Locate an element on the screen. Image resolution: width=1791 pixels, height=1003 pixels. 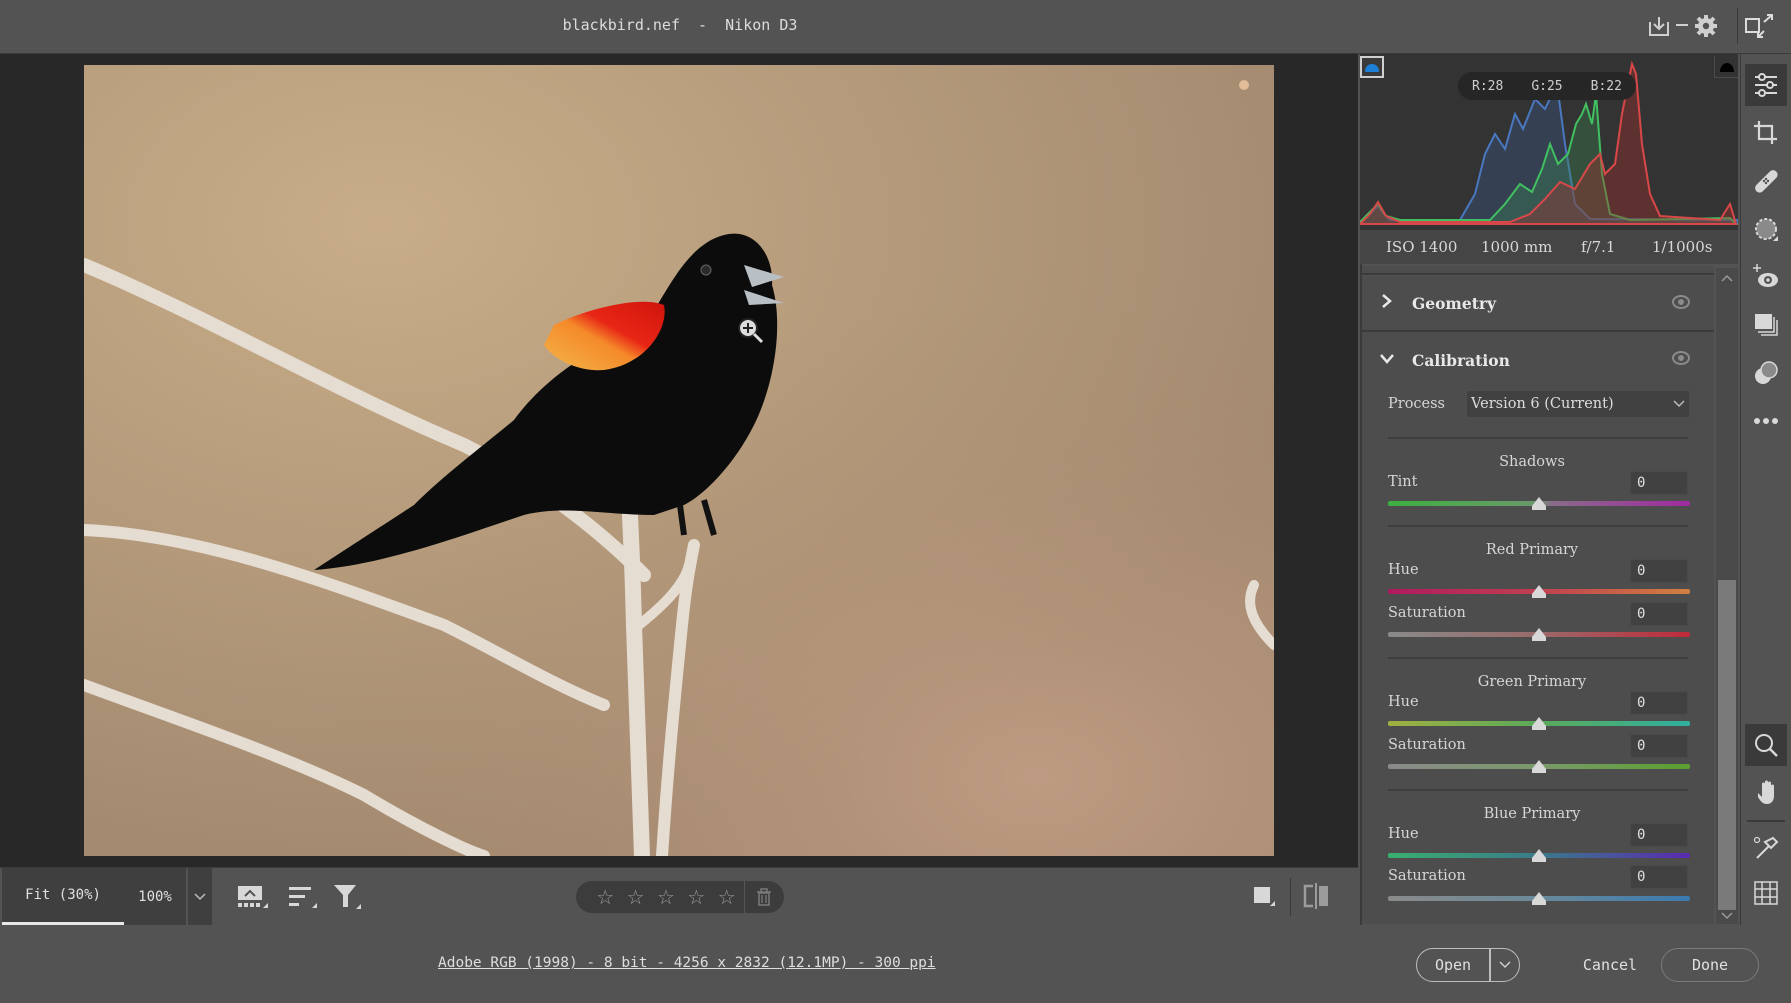
open-button-group: Open is located at coordinates (1468, 965).